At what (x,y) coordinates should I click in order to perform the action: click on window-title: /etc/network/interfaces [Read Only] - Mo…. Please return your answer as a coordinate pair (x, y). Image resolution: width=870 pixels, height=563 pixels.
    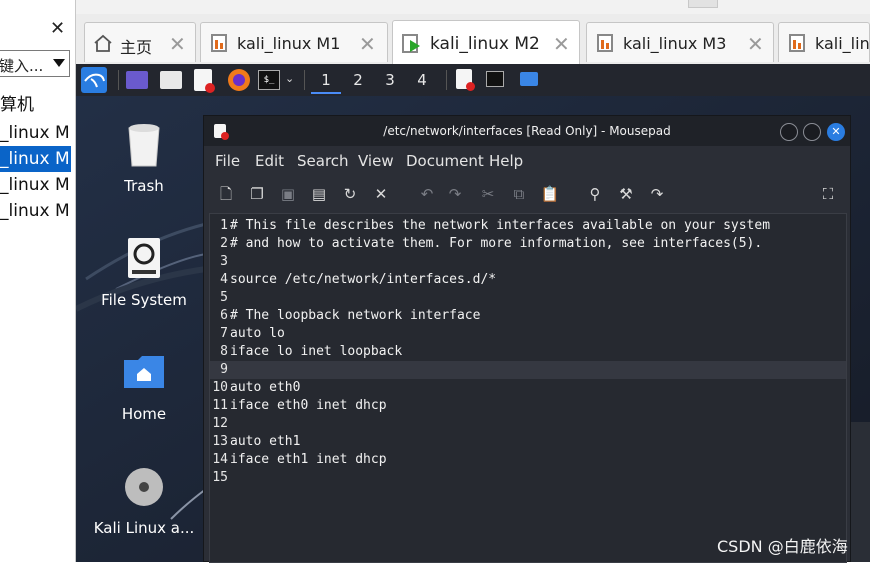
    Looking at the image, I should click on (527, 131).